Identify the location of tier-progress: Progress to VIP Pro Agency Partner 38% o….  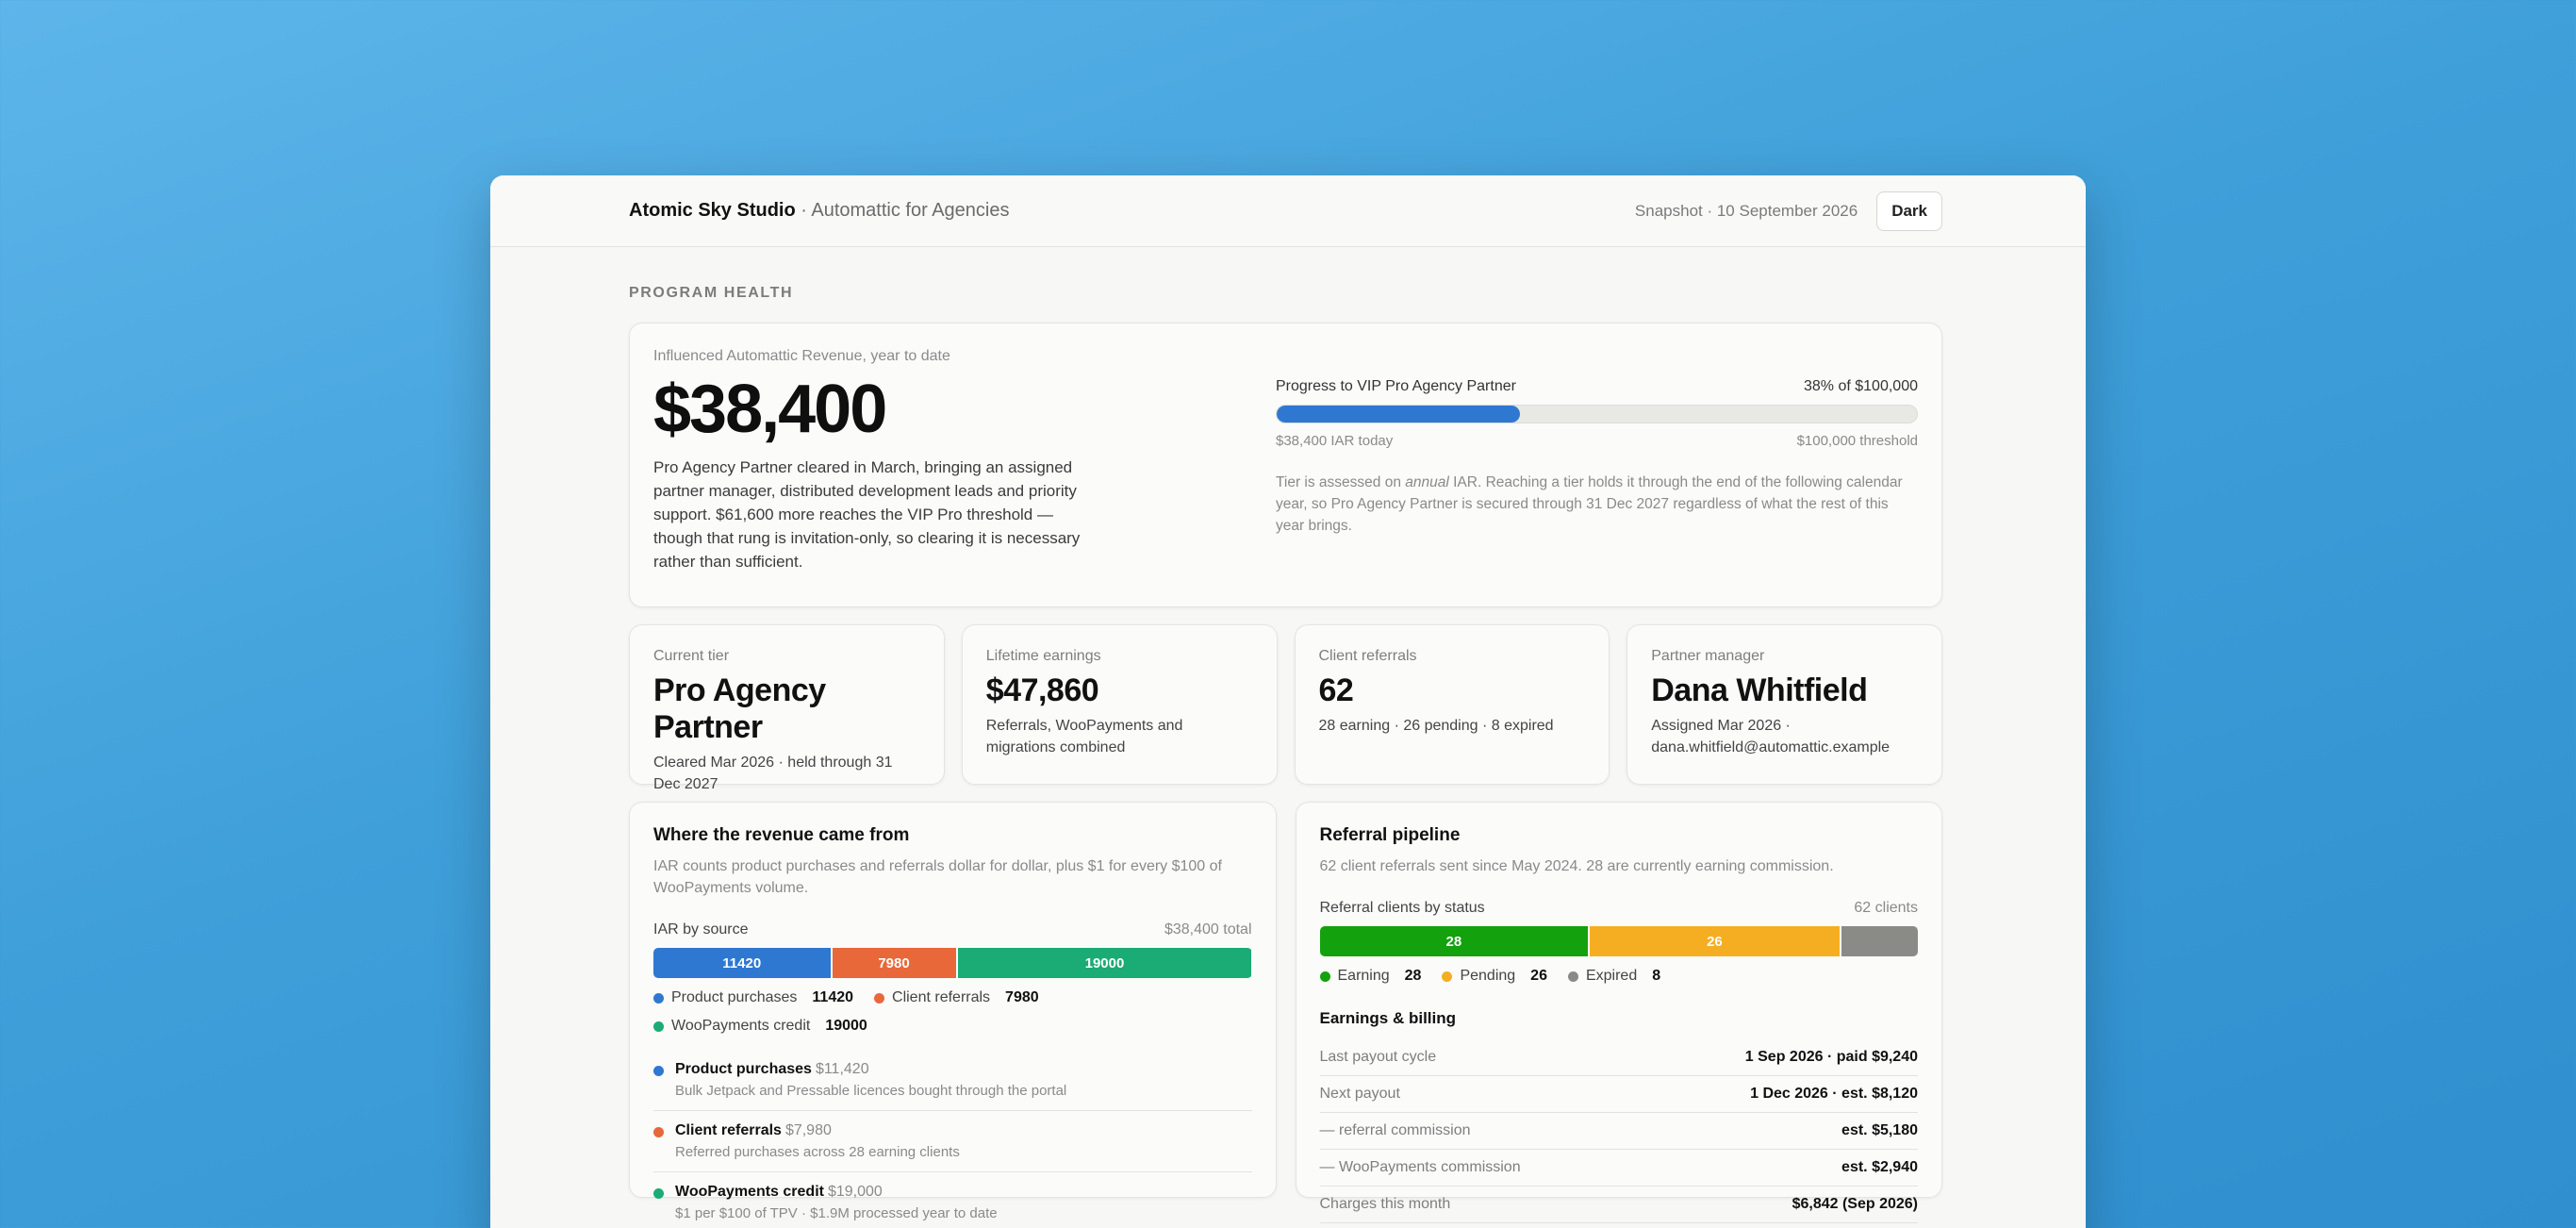
(1597, 465).